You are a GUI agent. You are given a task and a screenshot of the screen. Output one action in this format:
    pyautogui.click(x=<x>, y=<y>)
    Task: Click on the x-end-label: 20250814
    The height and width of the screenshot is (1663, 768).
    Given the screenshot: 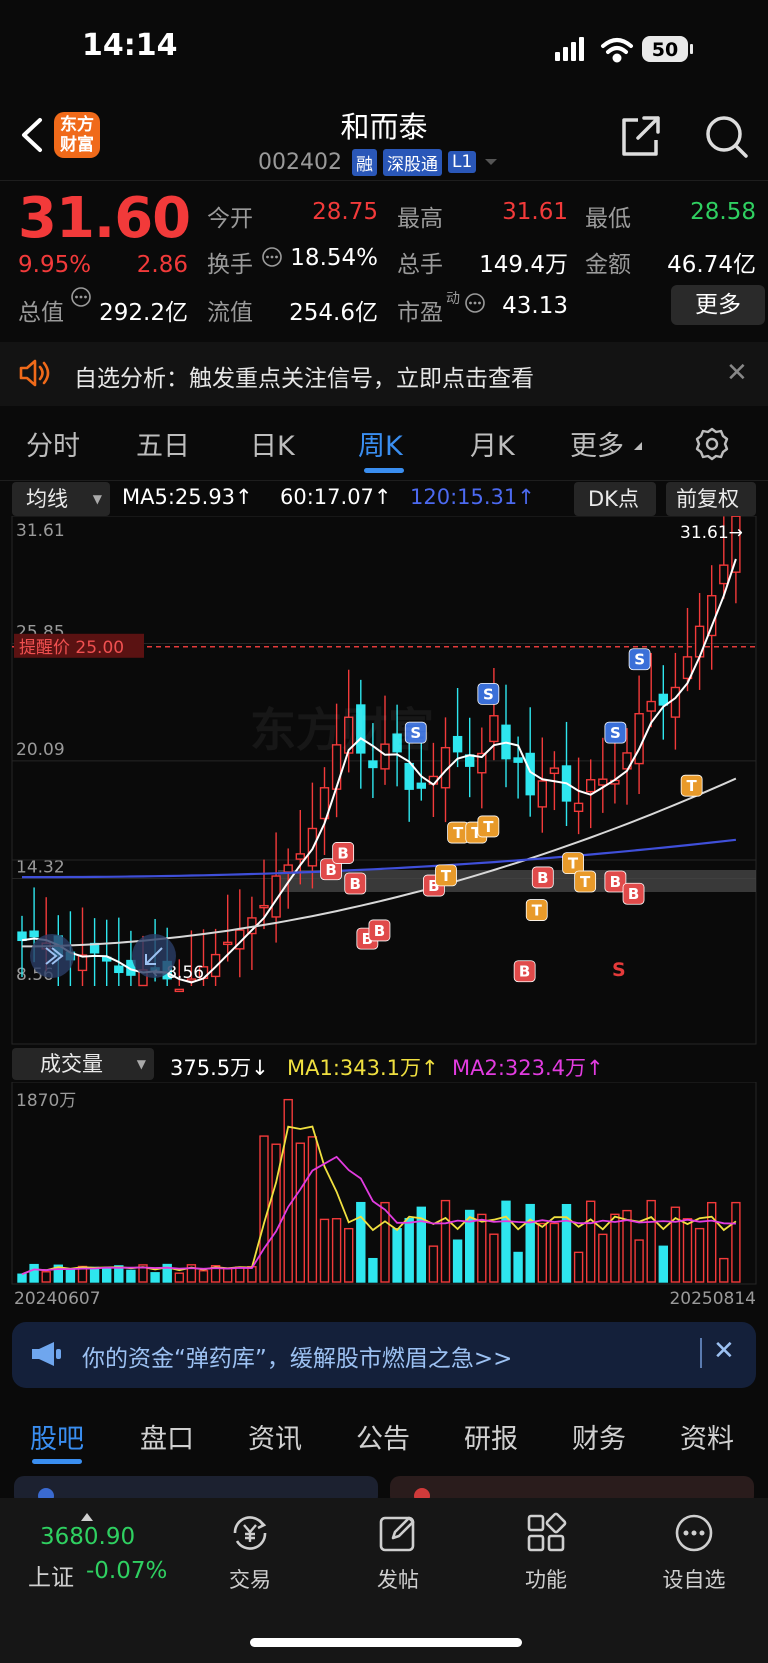 What is the action you would take?
    pyautogui.click(x=712, y=1299)
    